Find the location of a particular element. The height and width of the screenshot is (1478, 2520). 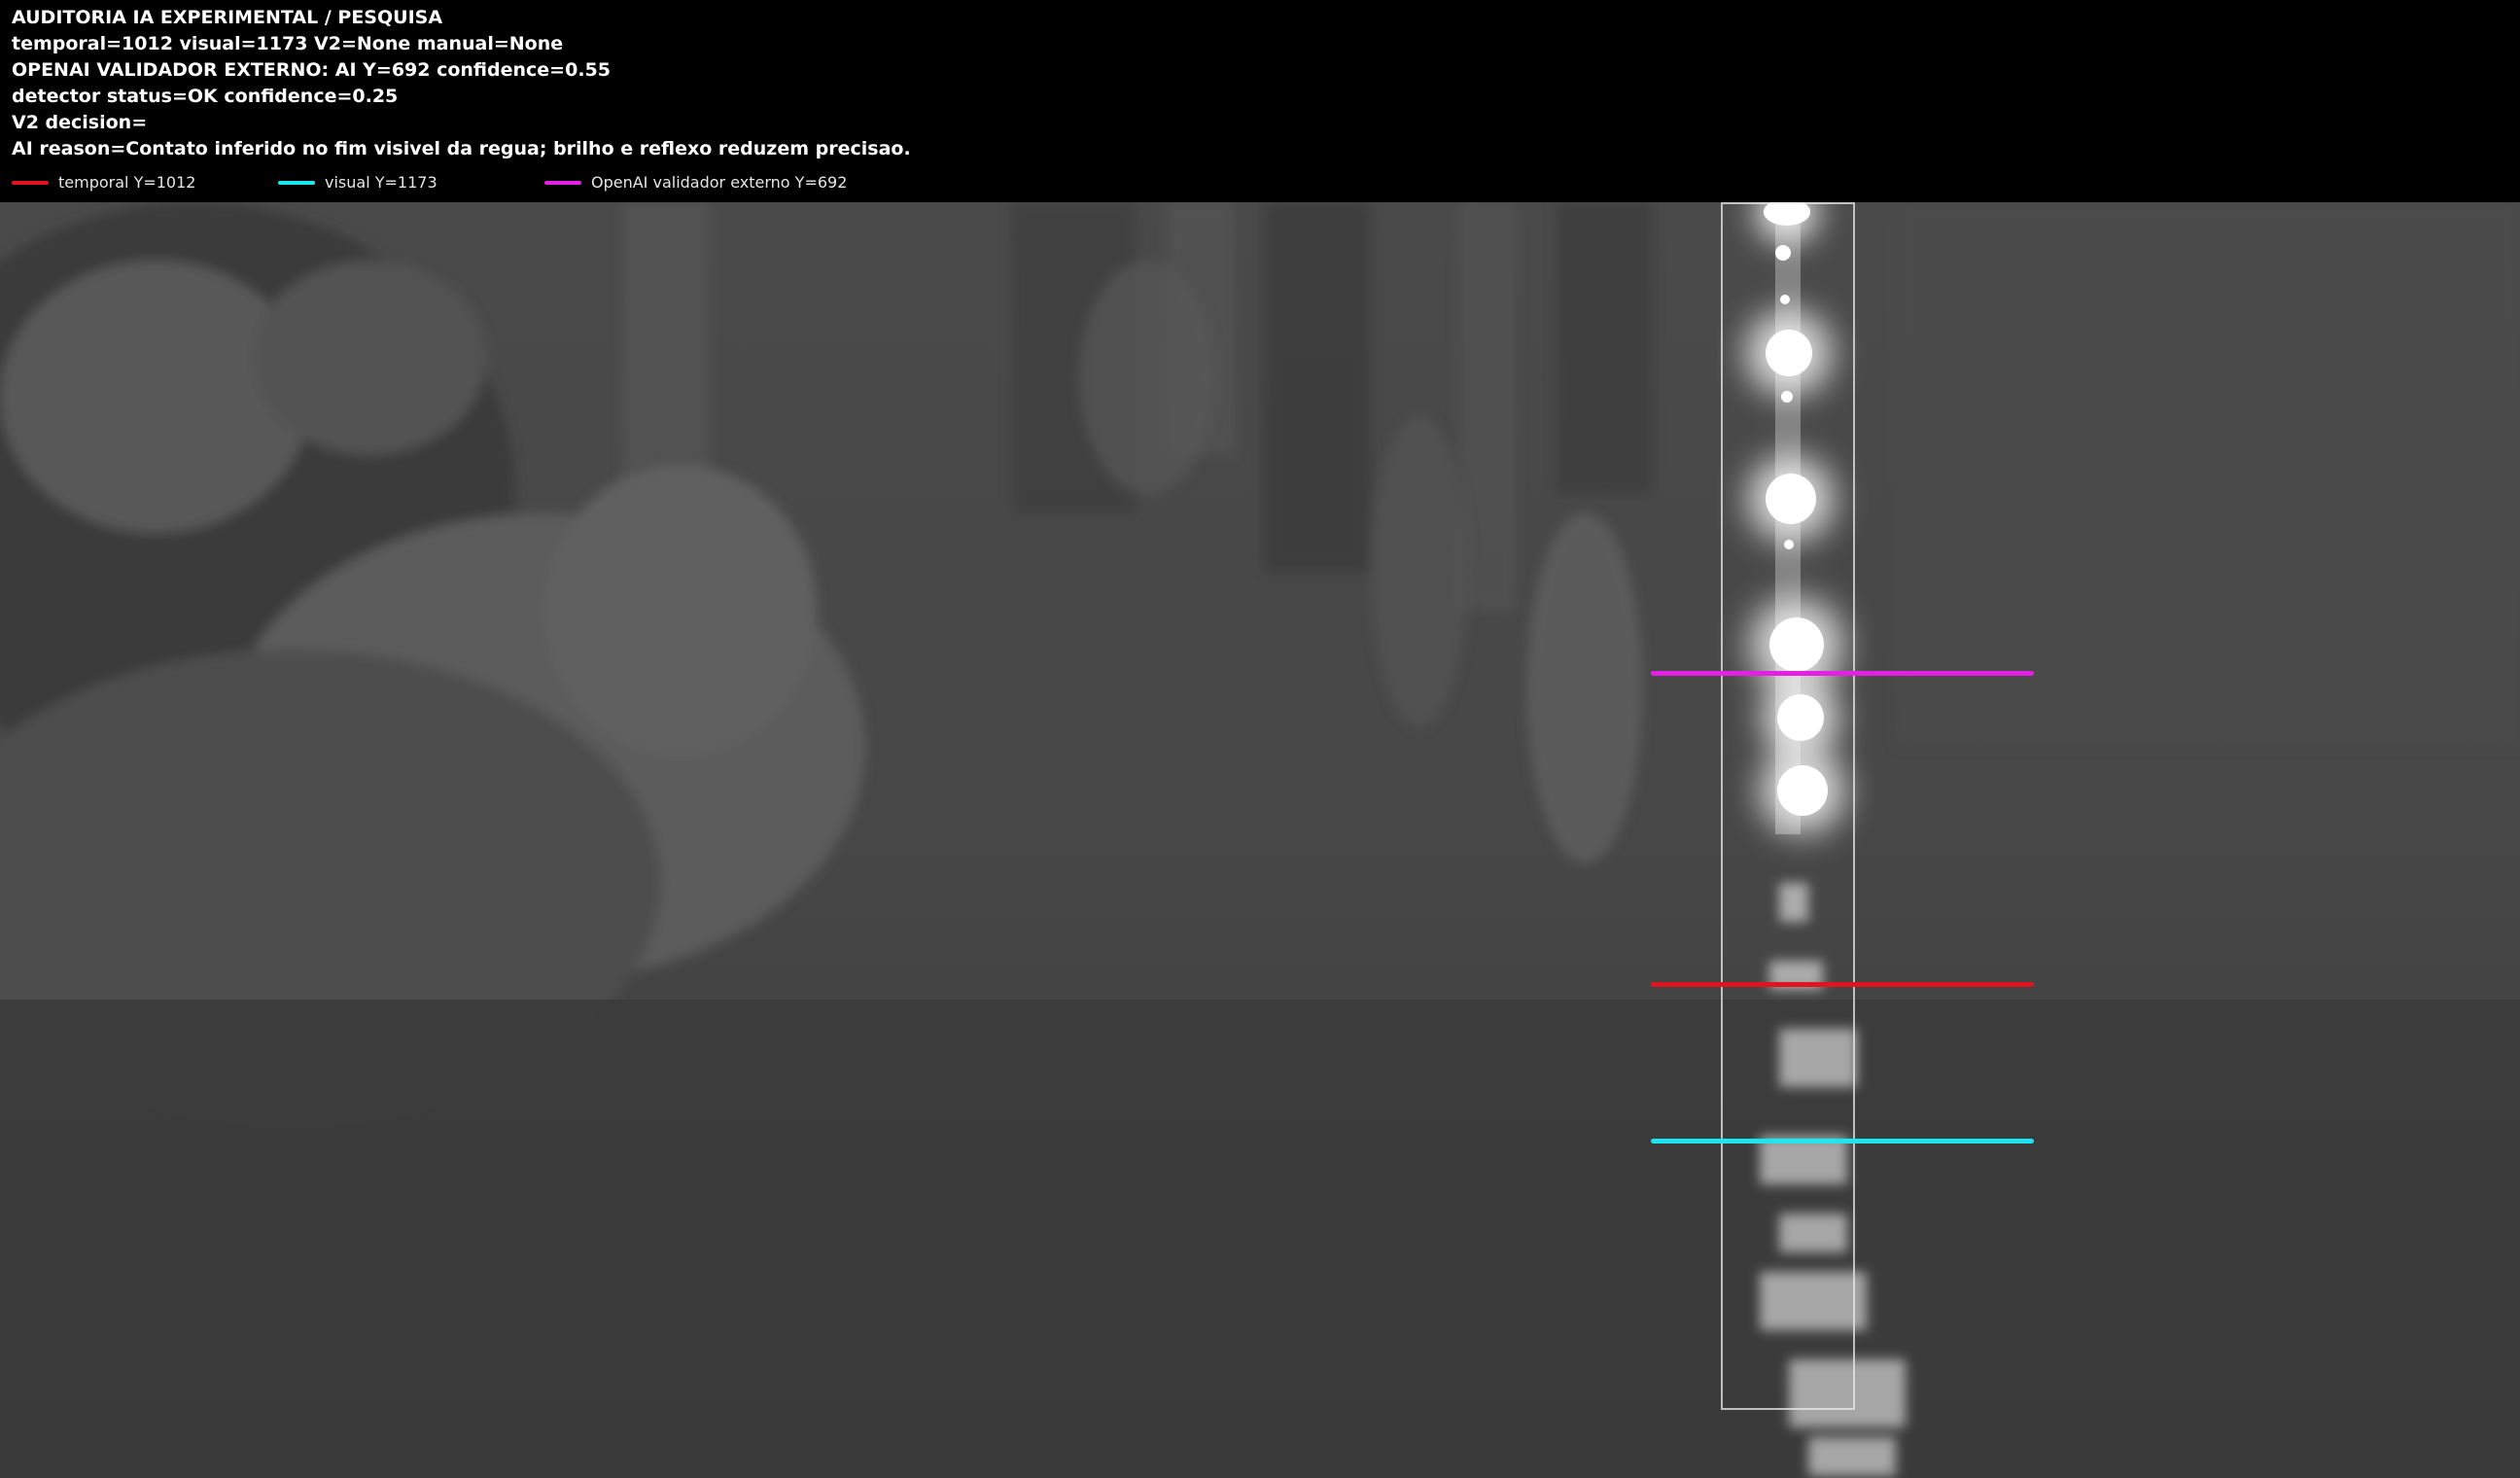

legend-label-openai: OpenAI validador externo Y=692 is located at coordinates (719, 182).